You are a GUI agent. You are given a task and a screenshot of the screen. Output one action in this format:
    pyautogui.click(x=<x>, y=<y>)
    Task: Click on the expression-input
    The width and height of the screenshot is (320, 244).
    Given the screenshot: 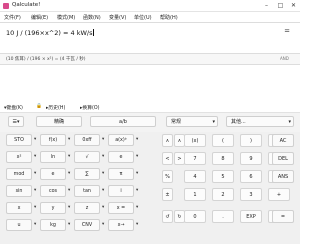 What is the action you would take?
    pyautogui.click(x=150, y=38)
    